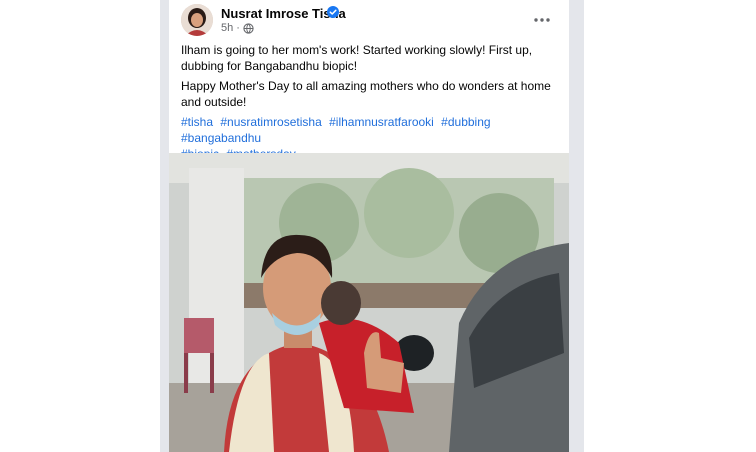 Image resolution: width=756 pixels, height=452 pixels. I want to click on hashtag-link: #ilhamnusratfarooki, so click(381, 122).